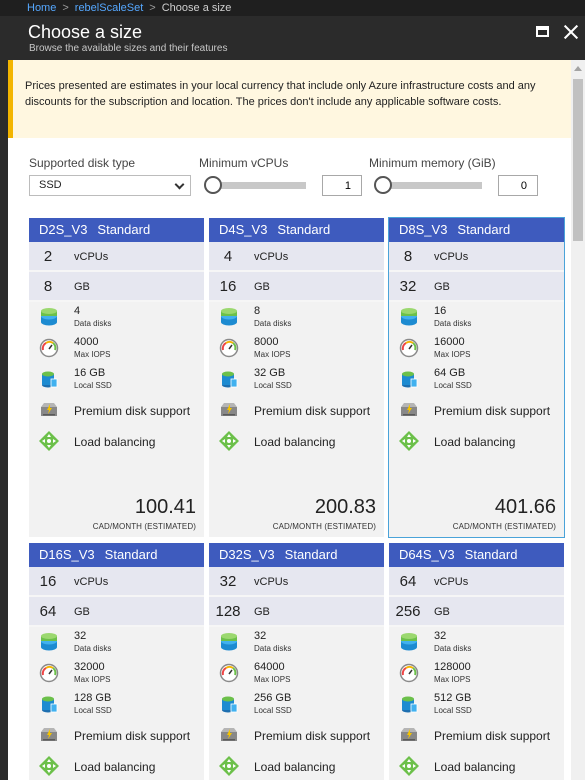 The height and width of the screenshot is (780, 585). I want to click on max-iops-row: 64000 Max IOPS, so click(296, 673).